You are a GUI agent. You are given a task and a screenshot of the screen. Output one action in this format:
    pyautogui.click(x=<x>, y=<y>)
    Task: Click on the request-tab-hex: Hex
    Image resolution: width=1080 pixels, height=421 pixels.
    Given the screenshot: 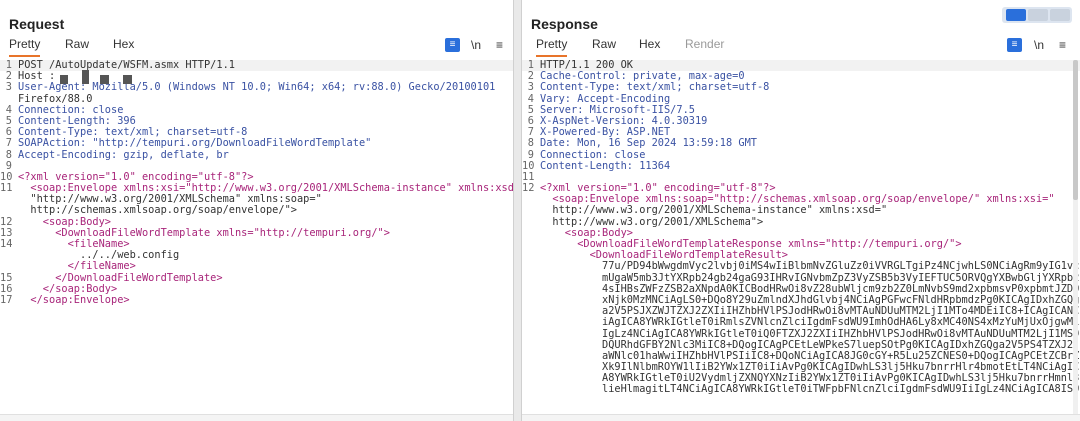 What is the action you would take?
    pyautogui.click(x=123, y=46)
    